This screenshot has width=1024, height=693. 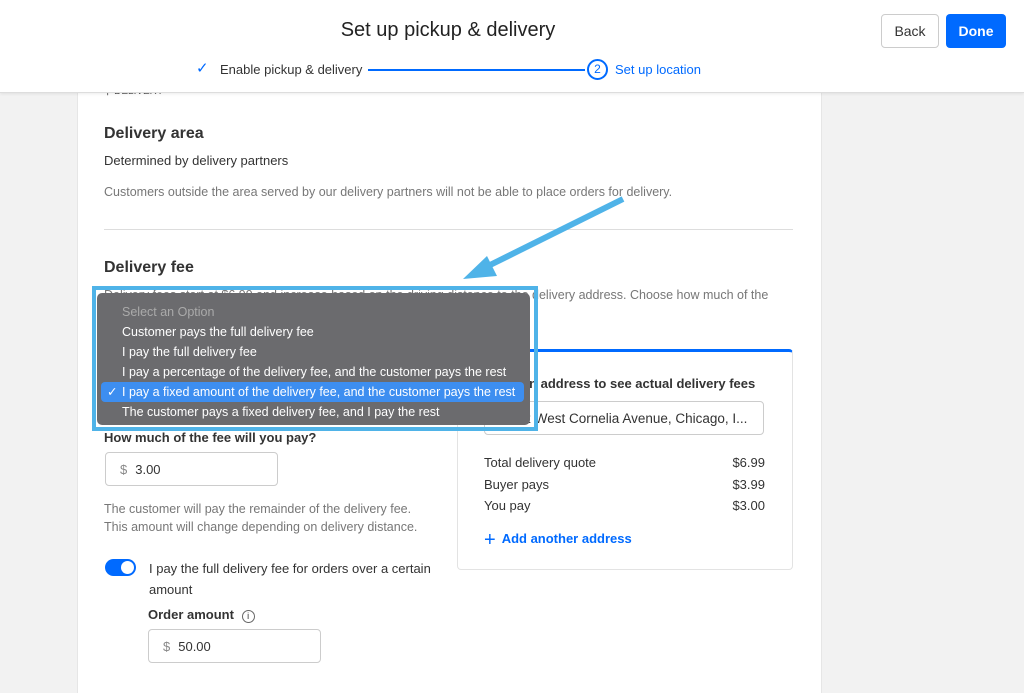 What do you see at coordinates (476, 70) in the screenshot?
I see `stepper-line` at bounding box center [476, 70].